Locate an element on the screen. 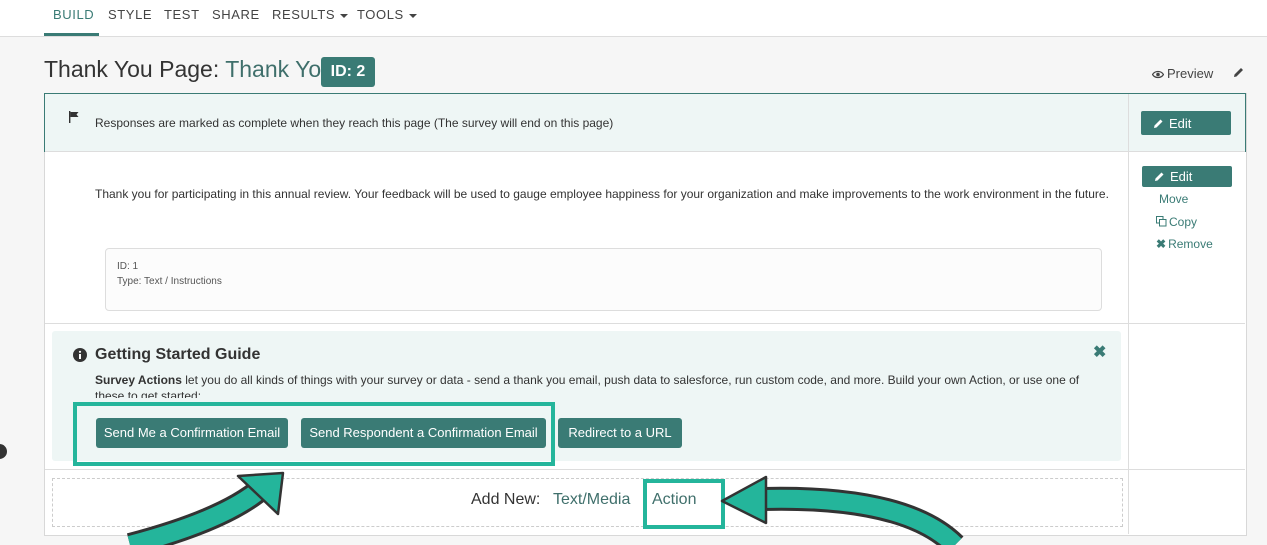 This screenshot has width=1267, height=545. annotation-arrows is located at coordinates (545, 508).